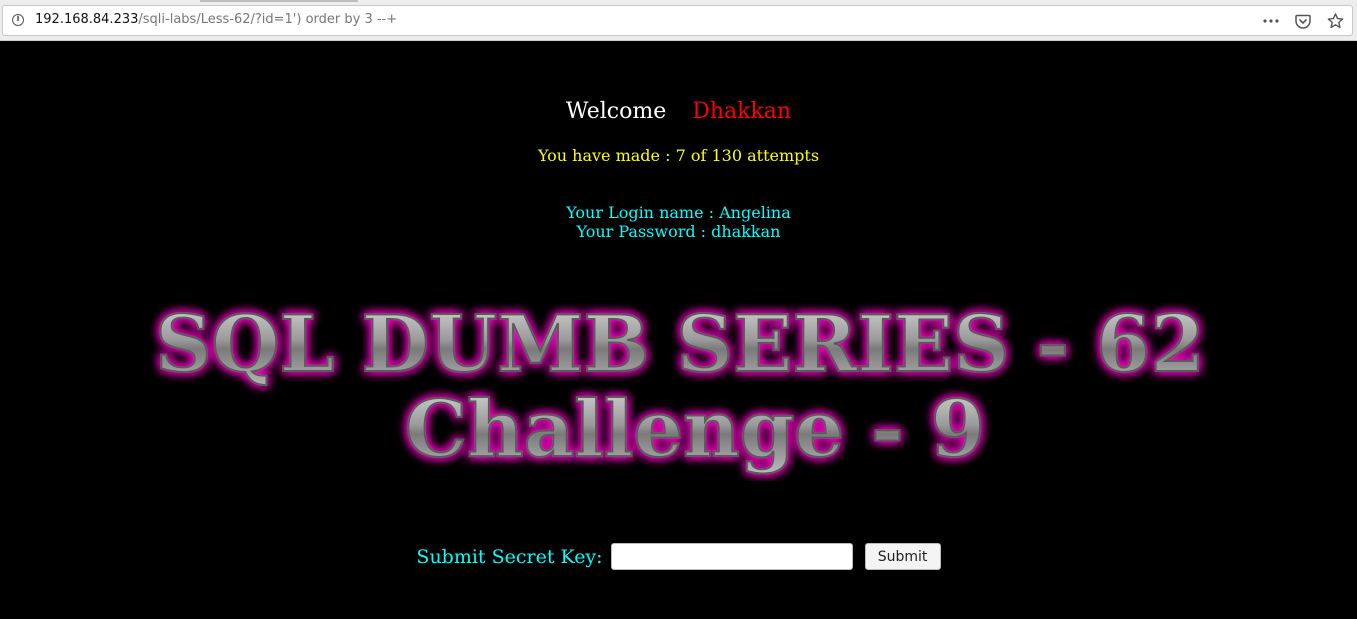  Describe the element at coordinates (678, 155) in the screenshot. I see `attempts-counter: You have made : 7 of 130 attempts` at that location.